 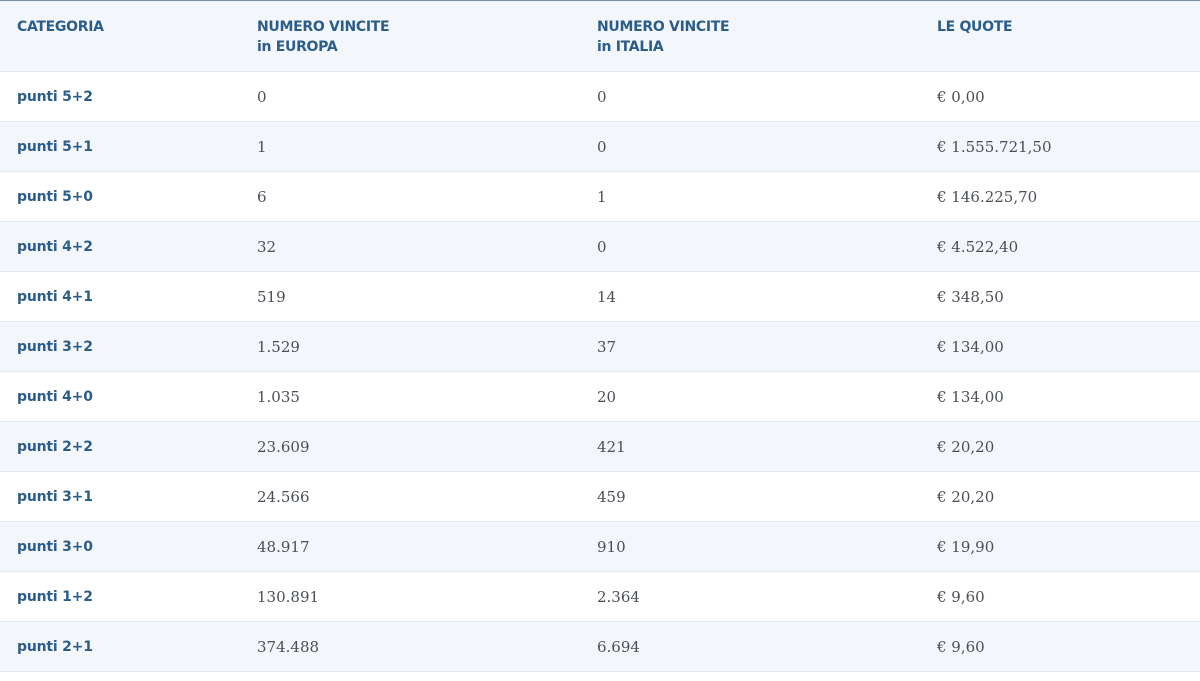 What do you see at coordinates (410, 36) in the screenshot?
I see `header-vincite-europa: NUMERO VINCITE in EUROPA` at bounding box center [410, 36].